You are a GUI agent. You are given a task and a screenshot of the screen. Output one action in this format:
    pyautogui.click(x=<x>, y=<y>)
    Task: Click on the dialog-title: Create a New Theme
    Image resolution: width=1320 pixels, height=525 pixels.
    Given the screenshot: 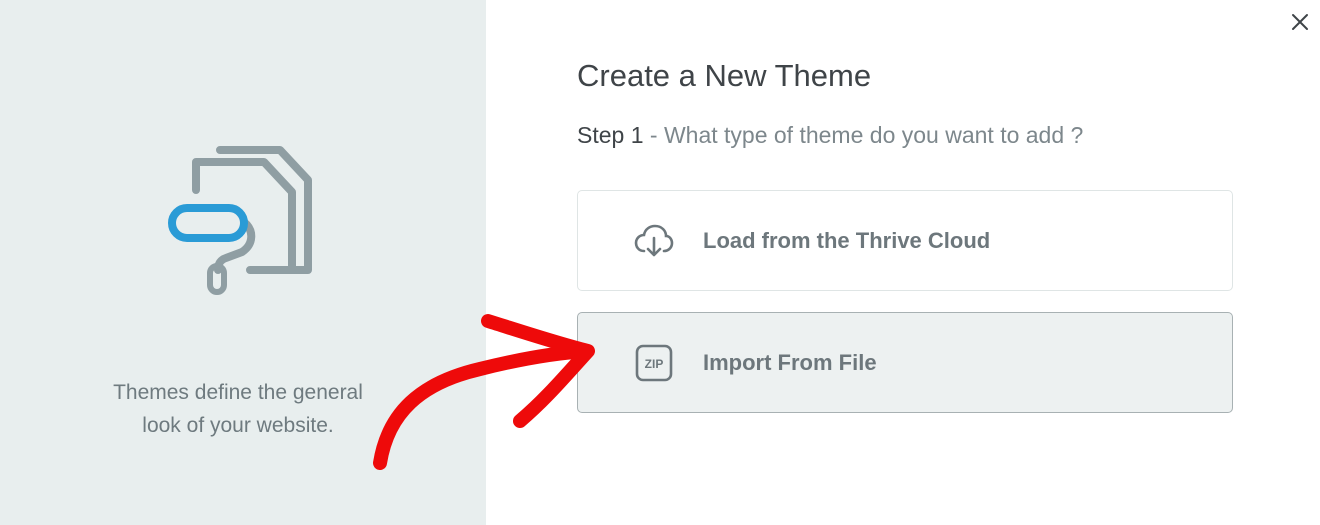 What is the action you would take?
    pyautogui.click(x=724, y=75)
    